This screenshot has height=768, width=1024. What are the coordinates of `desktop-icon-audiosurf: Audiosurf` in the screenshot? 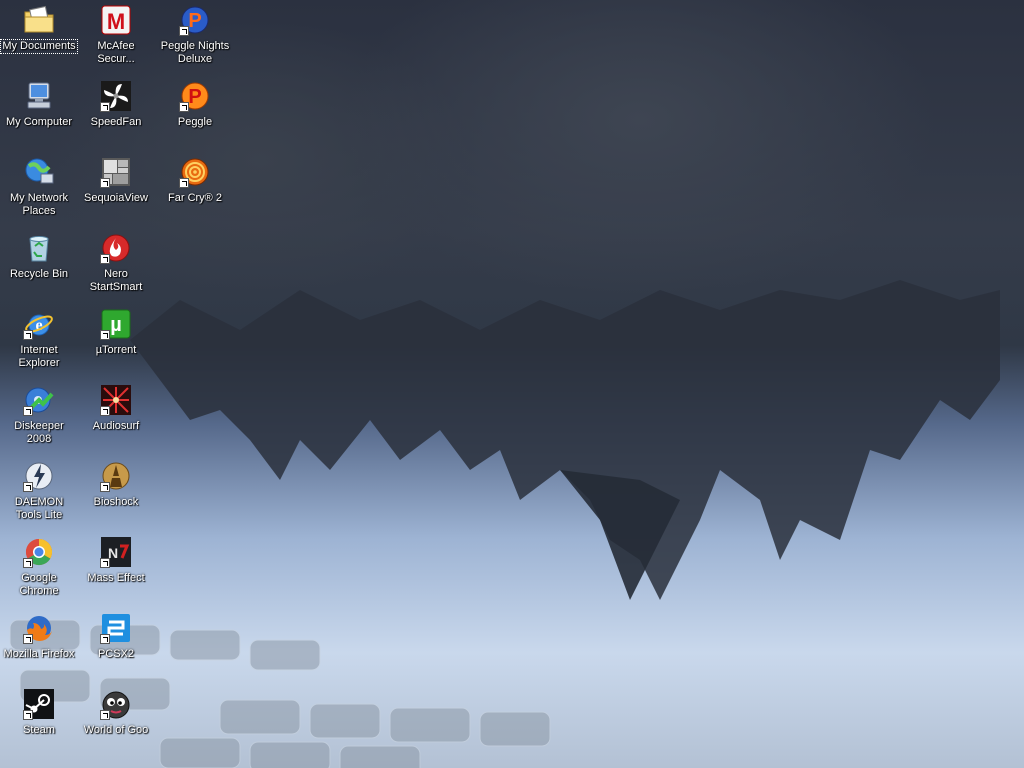 It's located at (116, 419).